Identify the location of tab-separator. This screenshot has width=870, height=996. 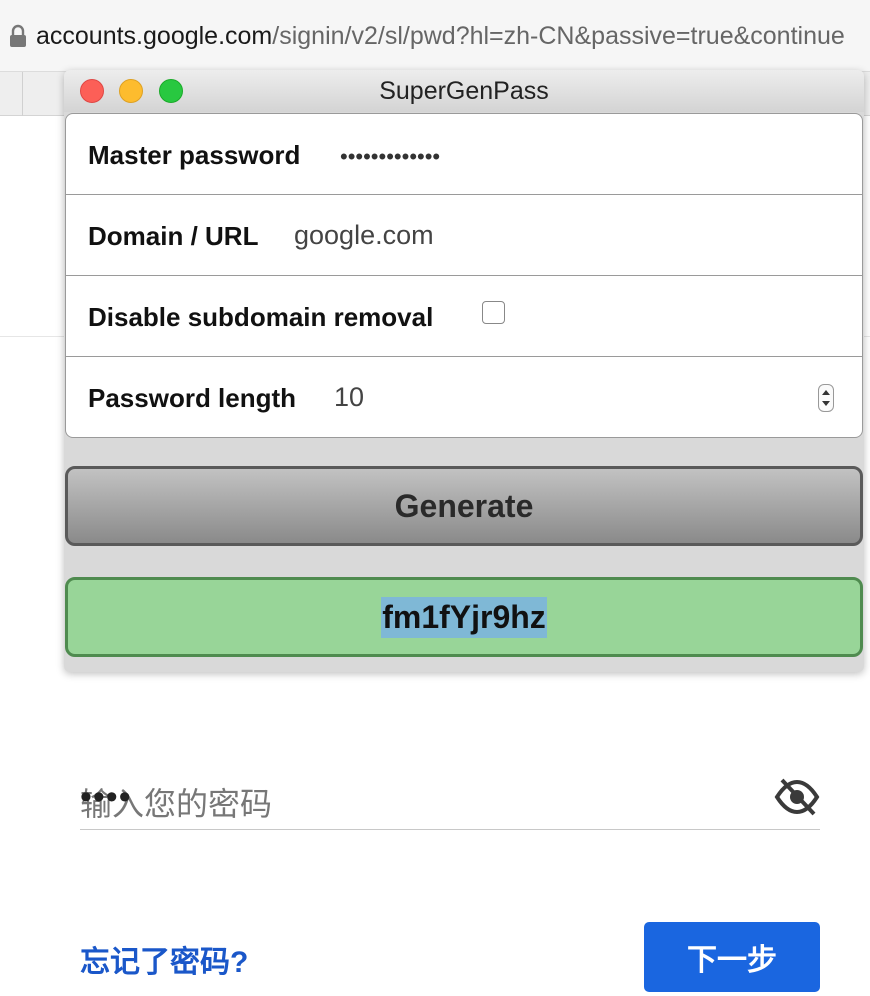
(22, 94).